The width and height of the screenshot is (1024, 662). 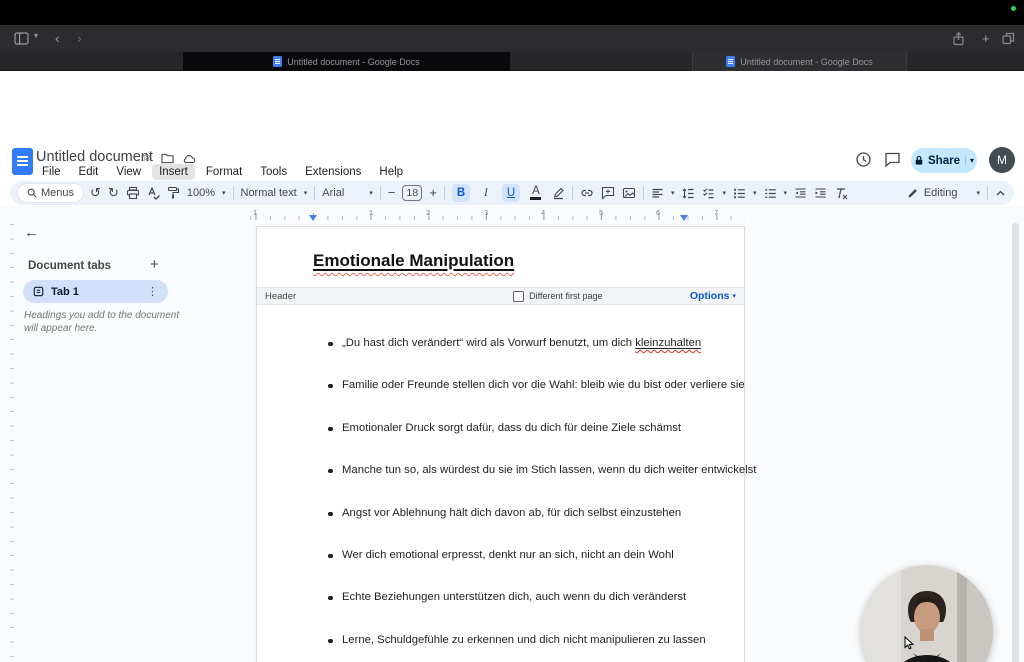 I want to click on move-folder-icon, so click(x=167, y=158).